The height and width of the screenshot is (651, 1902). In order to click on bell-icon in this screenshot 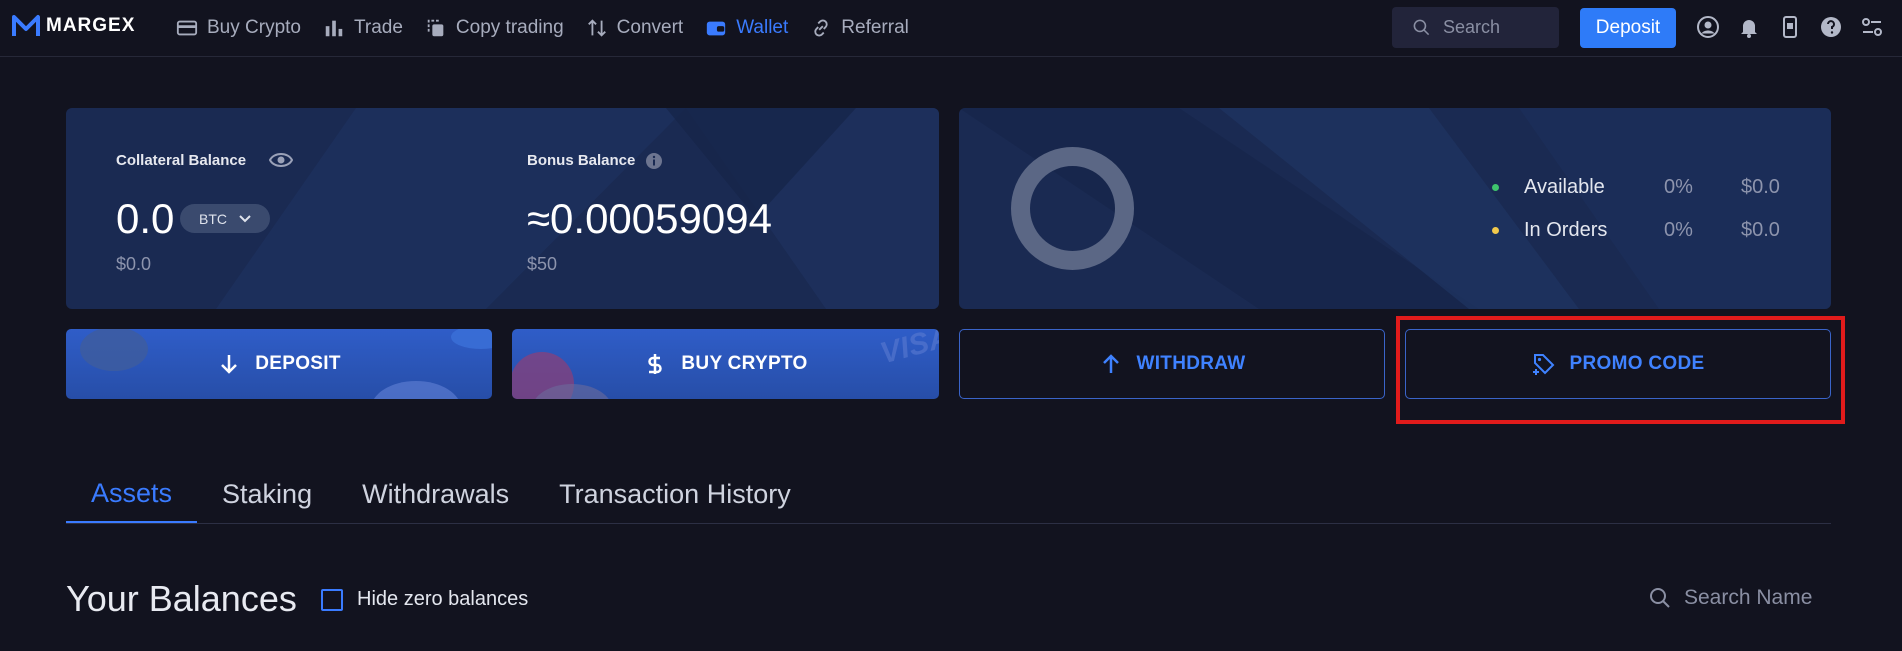, I will do `click(1749, 27)`.